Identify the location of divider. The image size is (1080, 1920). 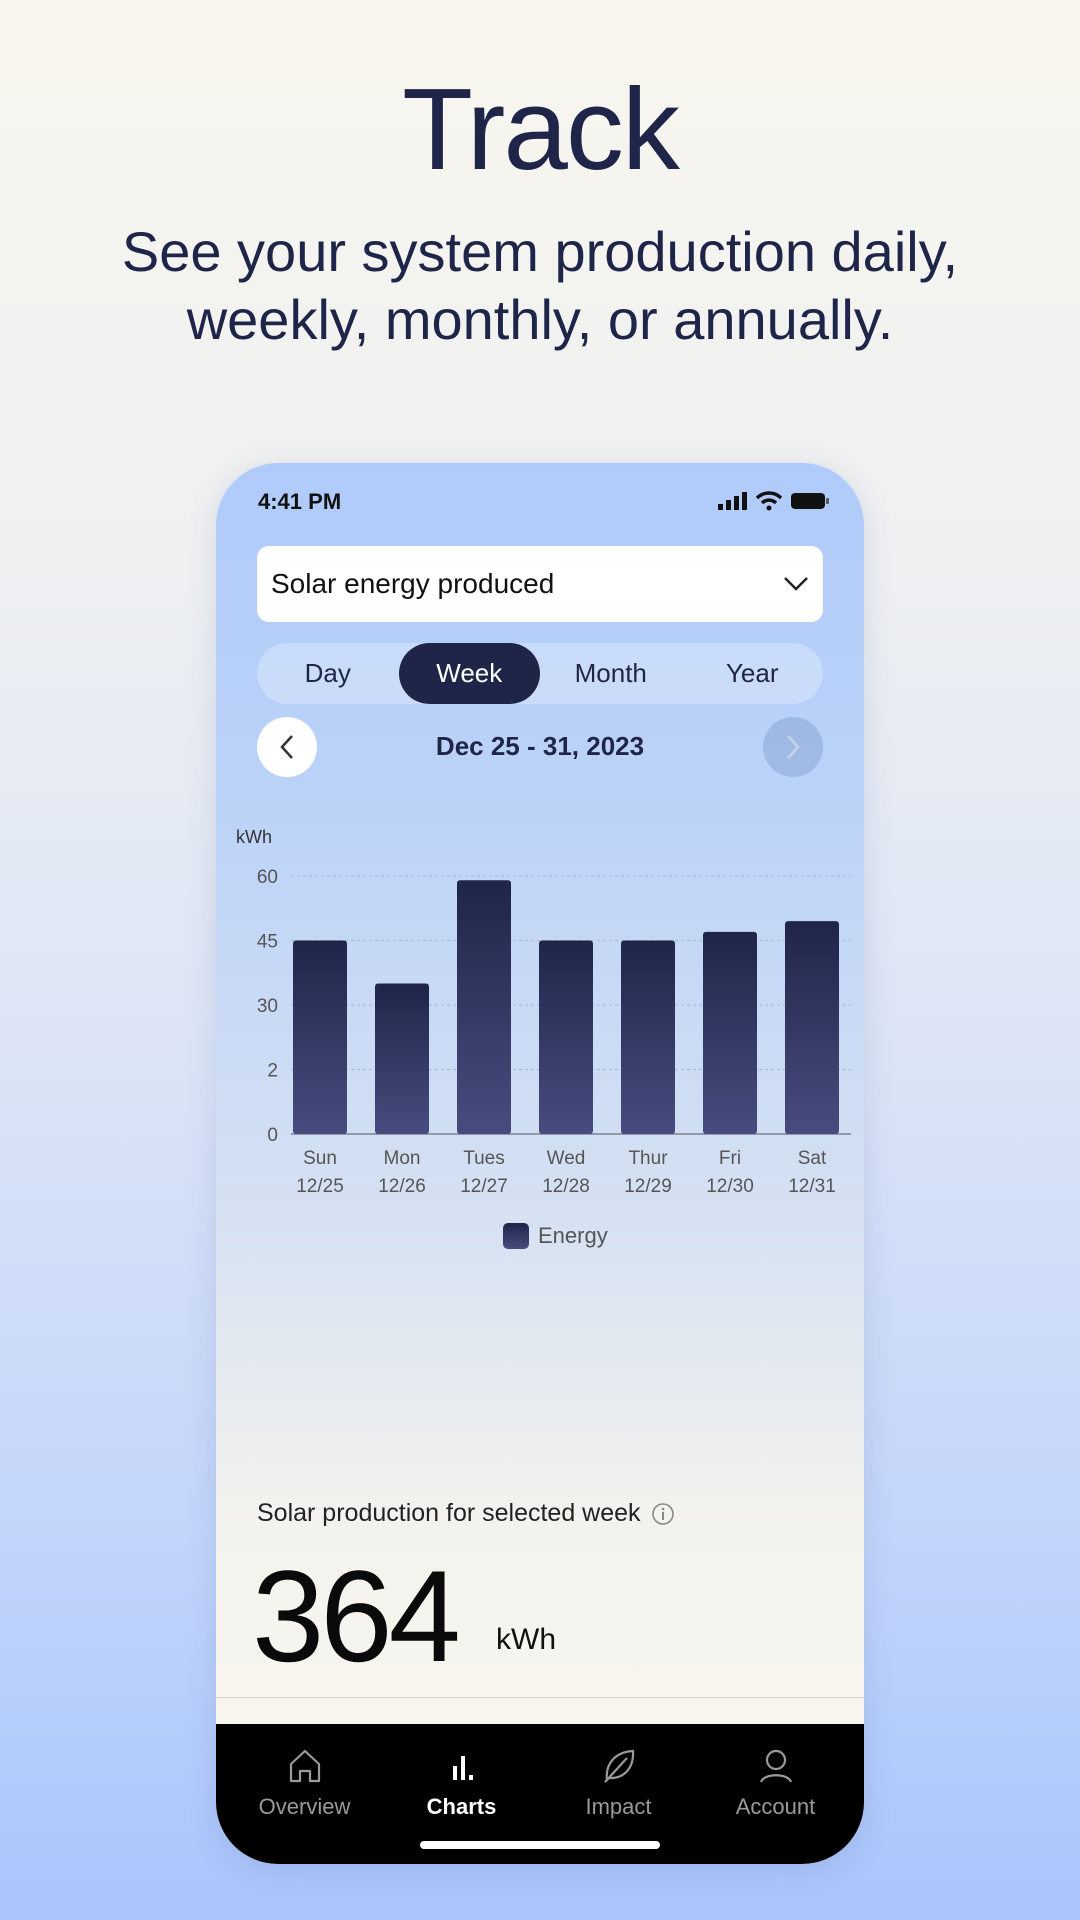
(540, 1697).